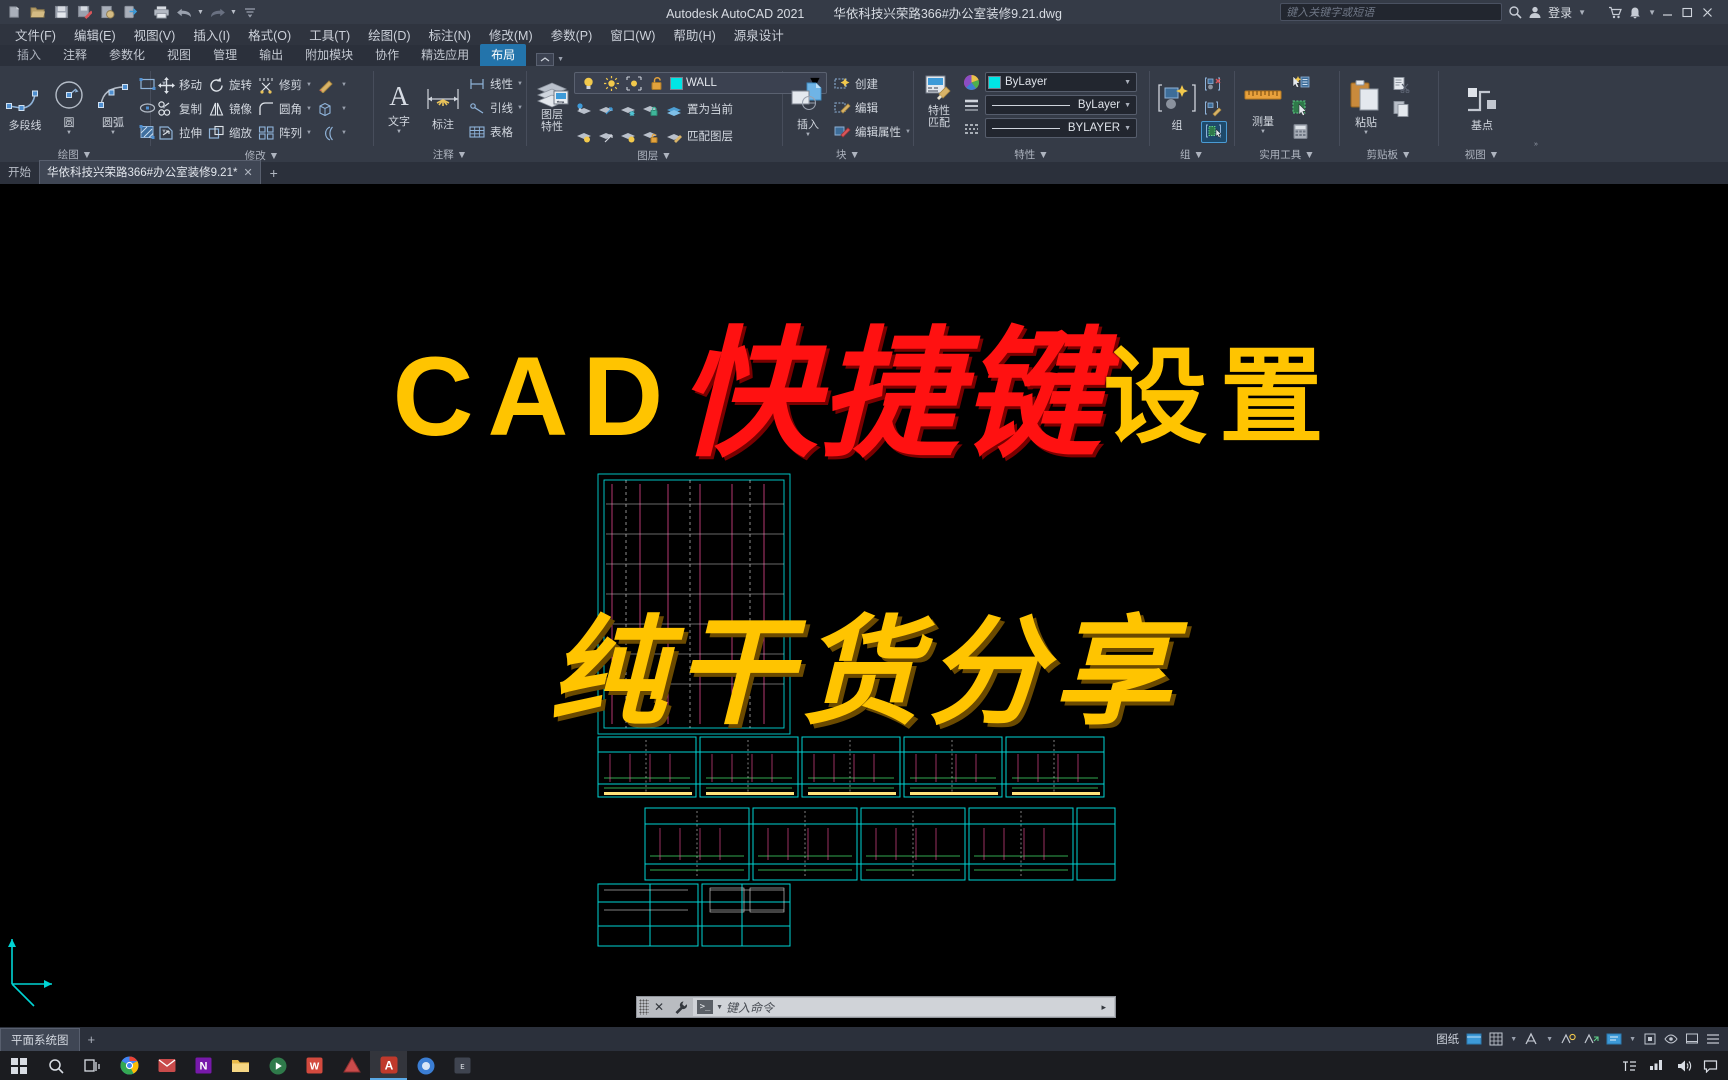 This screenshot has height=1080, width=1728. I want to click on measure-button: 测量 ▼, so click(1263, 107).